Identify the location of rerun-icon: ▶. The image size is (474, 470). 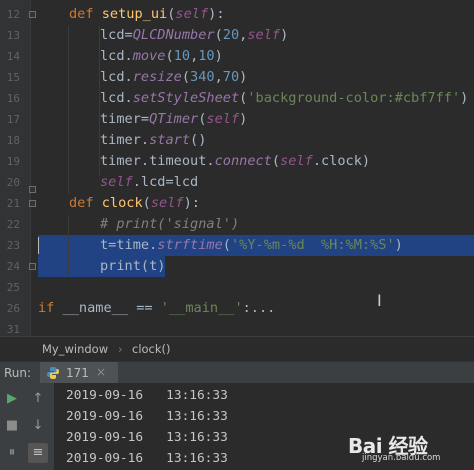
(12, 399).